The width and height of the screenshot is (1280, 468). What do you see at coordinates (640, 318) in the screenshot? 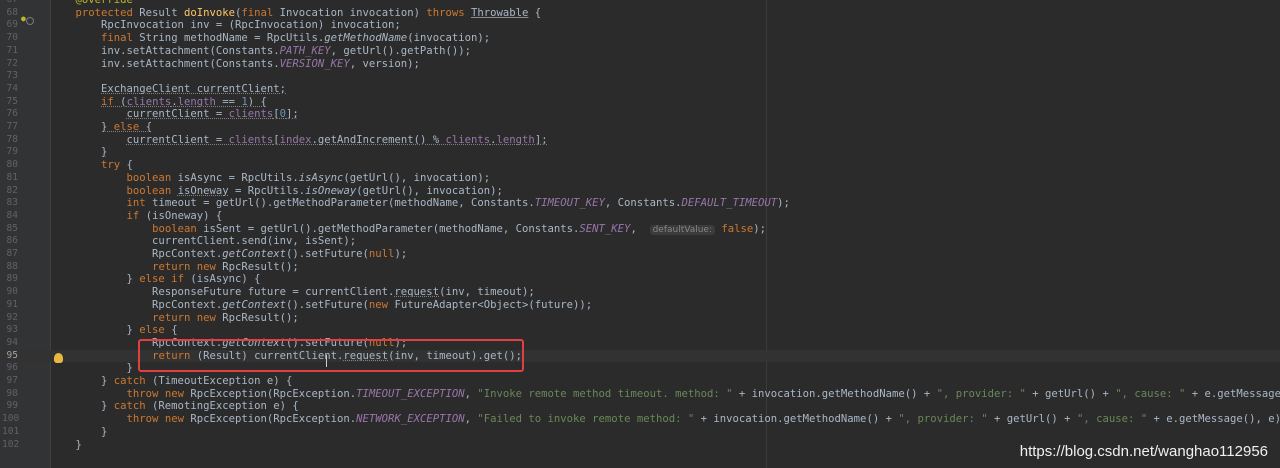
I see `code-line-92: 92 return new RpcResult();` at bounding box center [640, 318].